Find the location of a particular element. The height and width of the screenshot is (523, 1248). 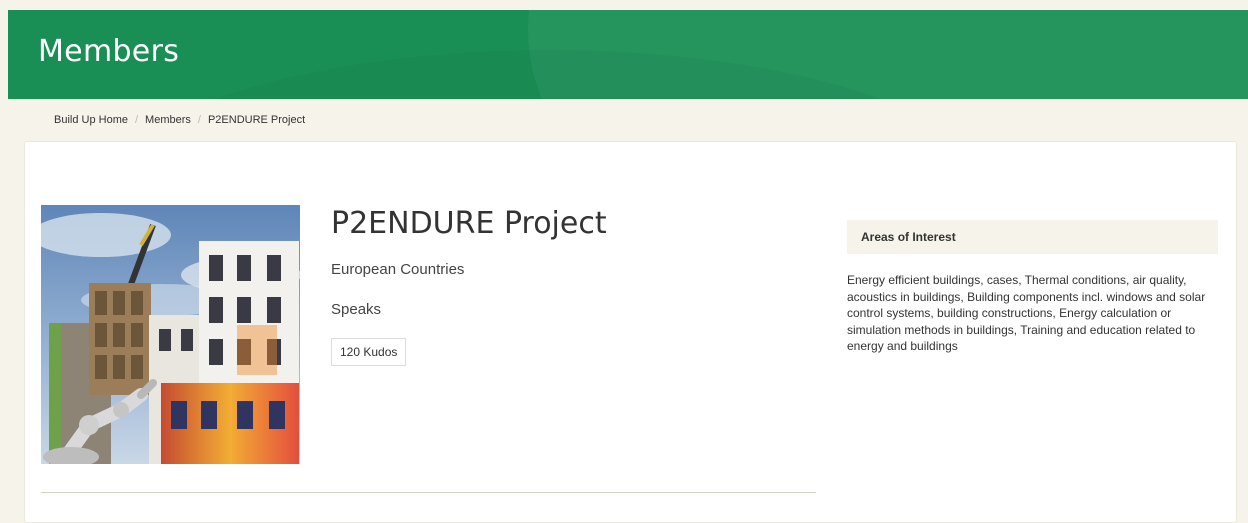

breadcrumb-home-link: Build Up Home is located at coordinates (91, 120).